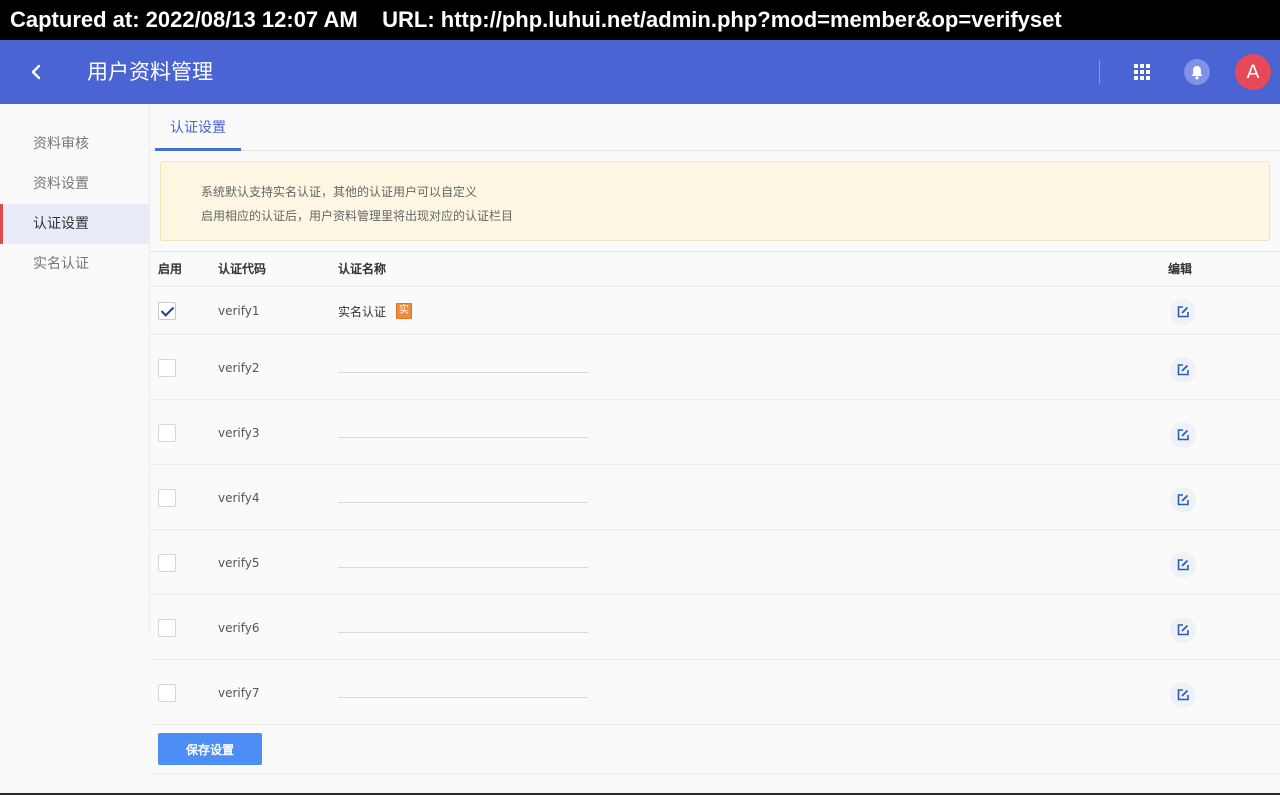 This screenshot has height=795, width=1280. Describe the element at coordinates (239, 433) in the screenshot. I see `verify-code: verify3` at that location.